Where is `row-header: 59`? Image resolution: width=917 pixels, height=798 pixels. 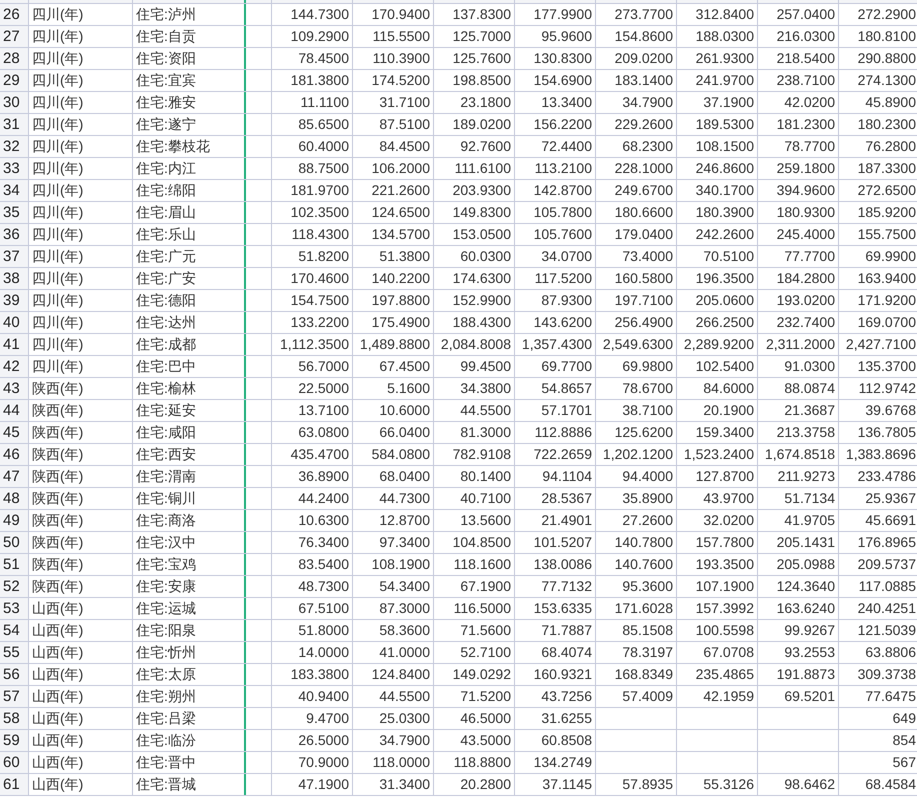
row-header: 59 is located at coordinates (14, 740).